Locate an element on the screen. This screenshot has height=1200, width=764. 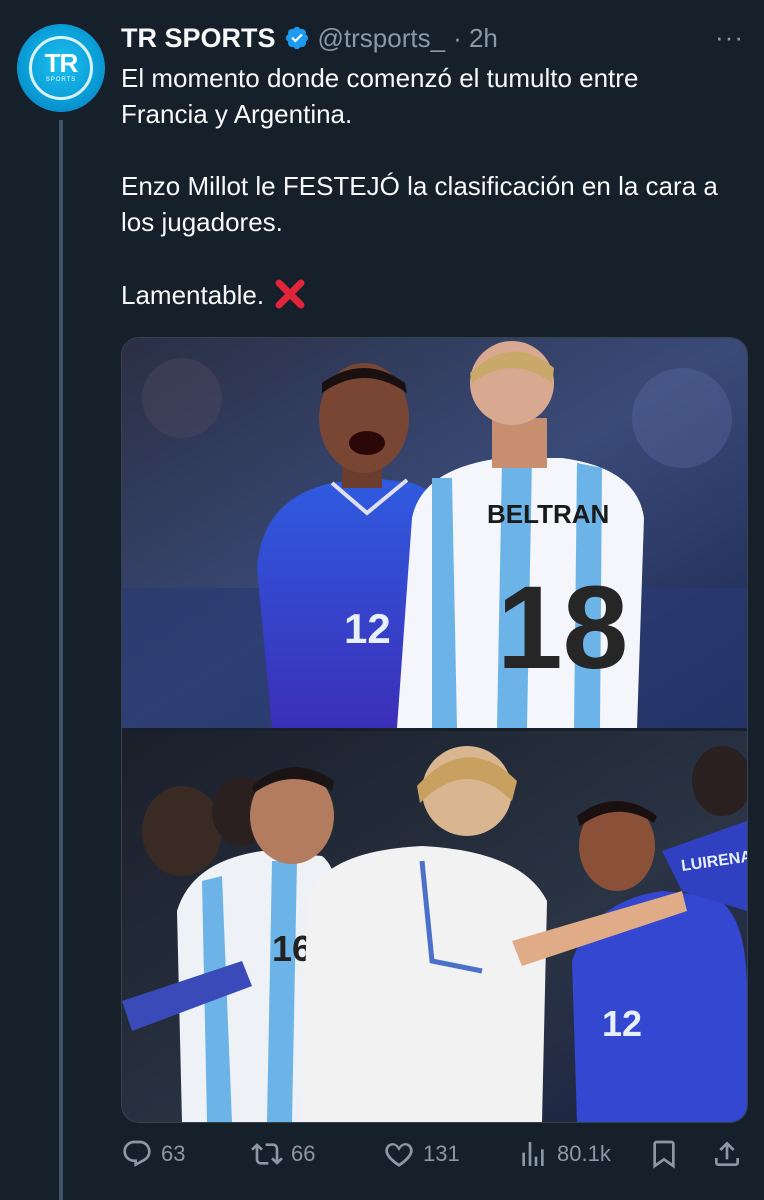
share-button is located at coordinates (727, 1154).